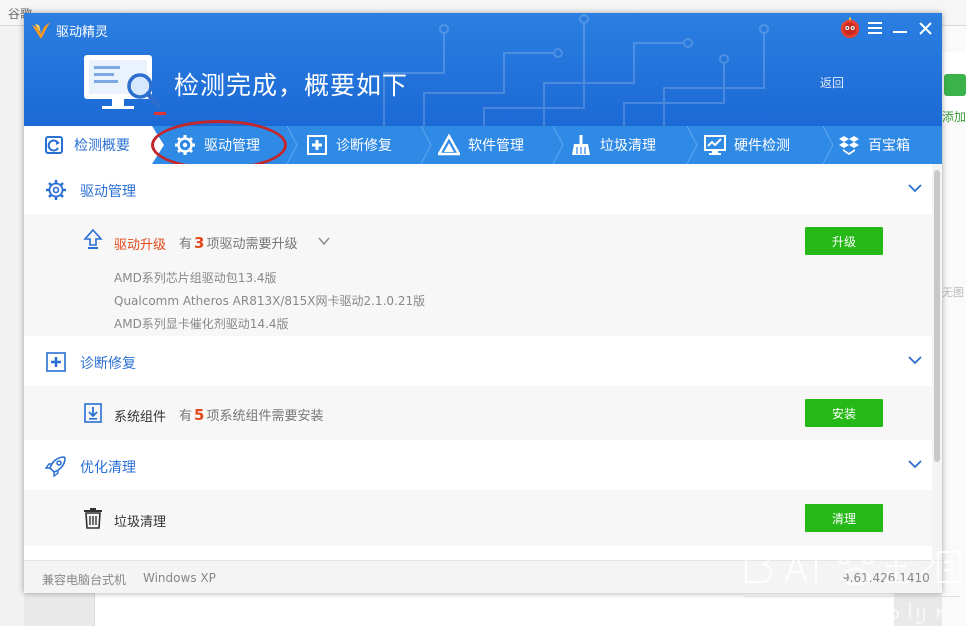 The height and width of the screenshot is (626, 966). I want to click on hamburger-menu-icon, so click(875, 28).